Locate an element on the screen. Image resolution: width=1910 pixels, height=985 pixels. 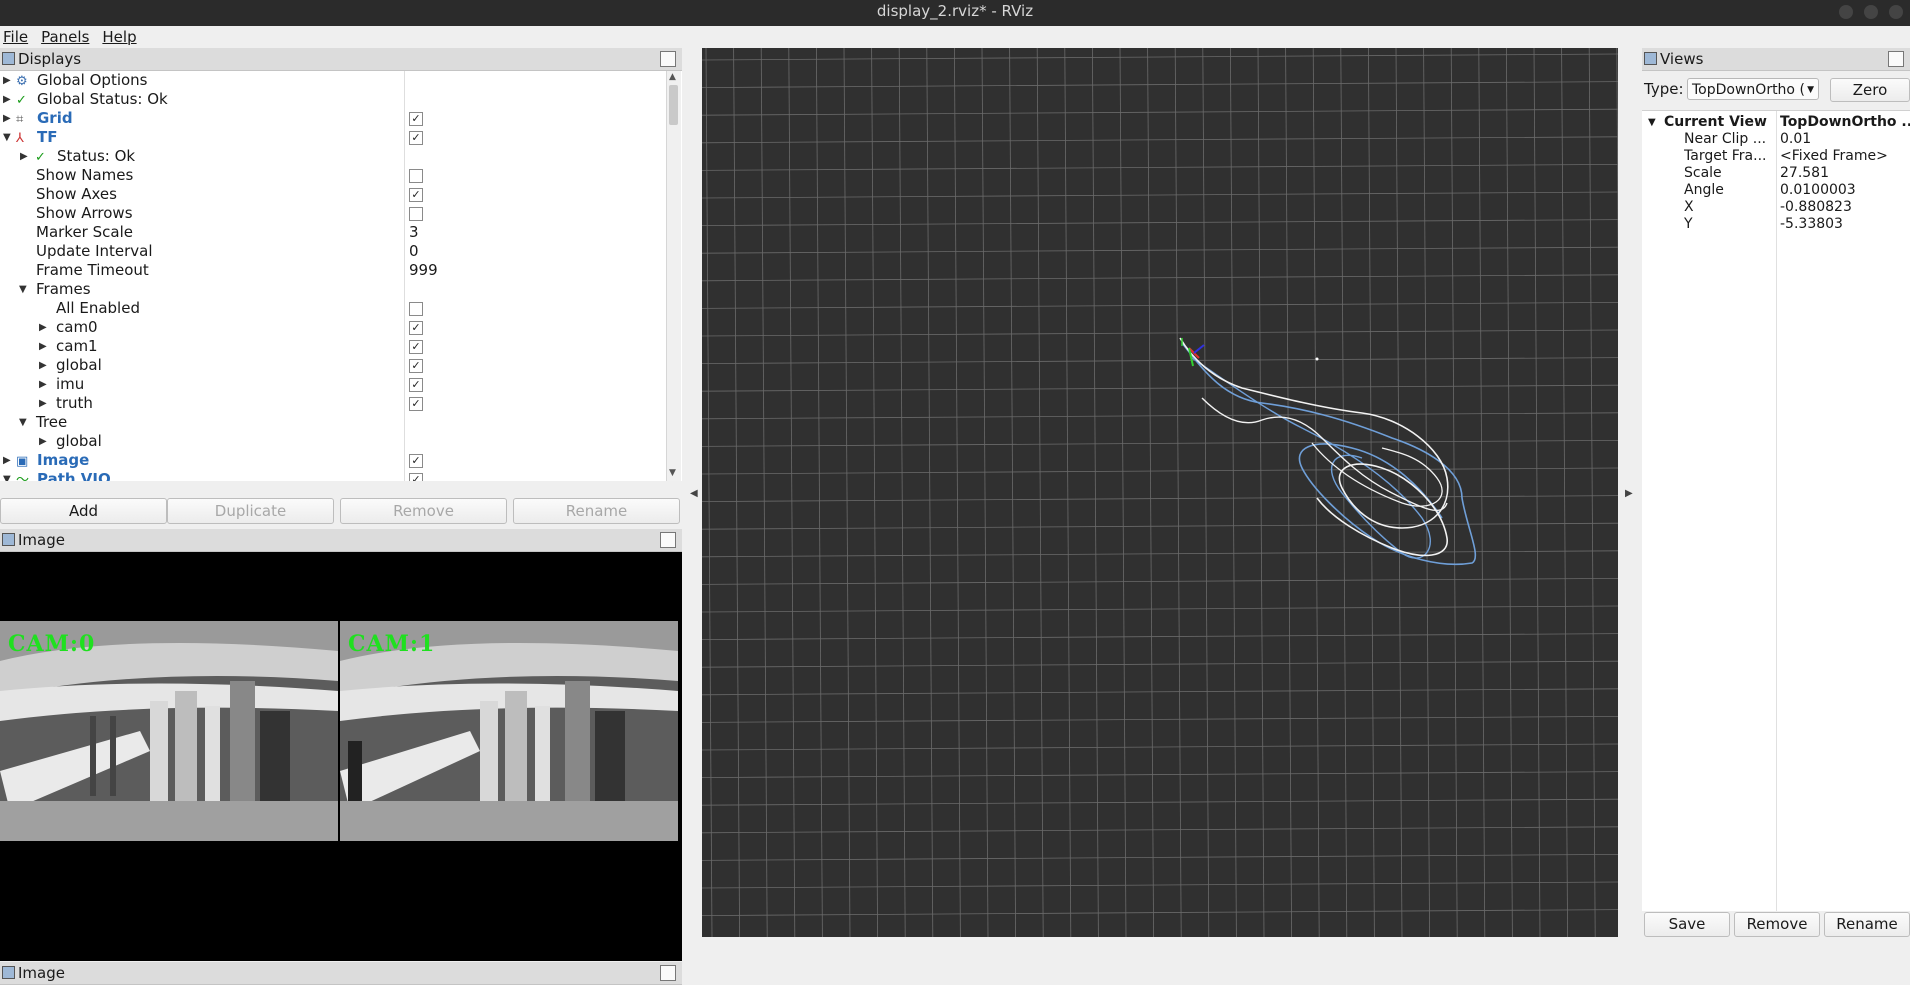
tree-row-frame-truth: ▶ truth ✓ is located at coordinates (332, 403).